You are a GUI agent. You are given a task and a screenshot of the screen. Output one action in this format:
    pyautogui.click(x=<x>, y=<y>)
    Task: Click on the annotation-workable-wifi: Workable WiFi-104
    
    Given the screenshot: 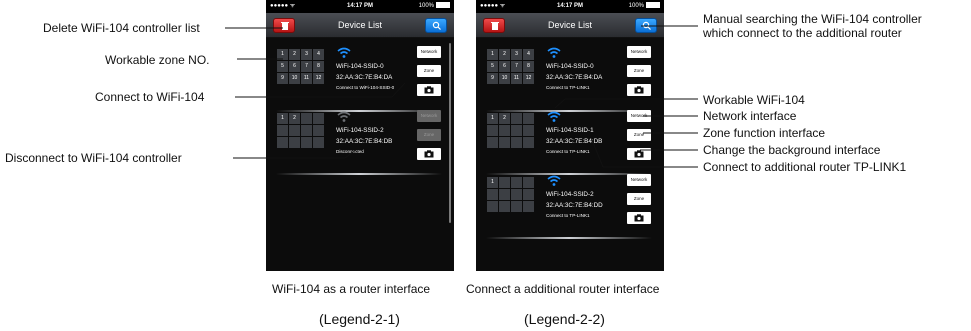 What is the action you would take?
    pyautogui.click(x=754, y=100)
    